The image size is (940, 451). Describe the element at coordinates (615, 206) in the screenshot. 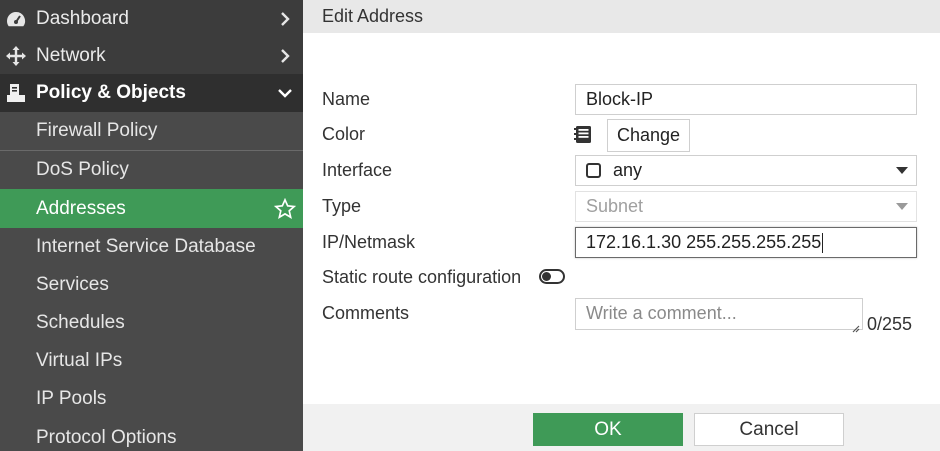

I see `type-value: Subnet` at that location.